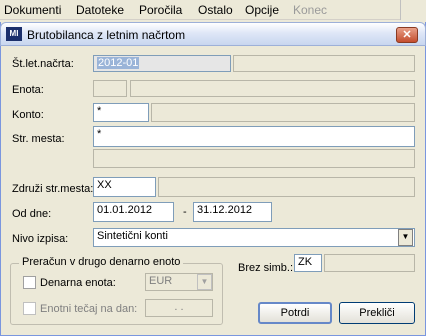  Describe the element at coordinates (283, 112) in the screenshot. I see `konto-description` at that location.